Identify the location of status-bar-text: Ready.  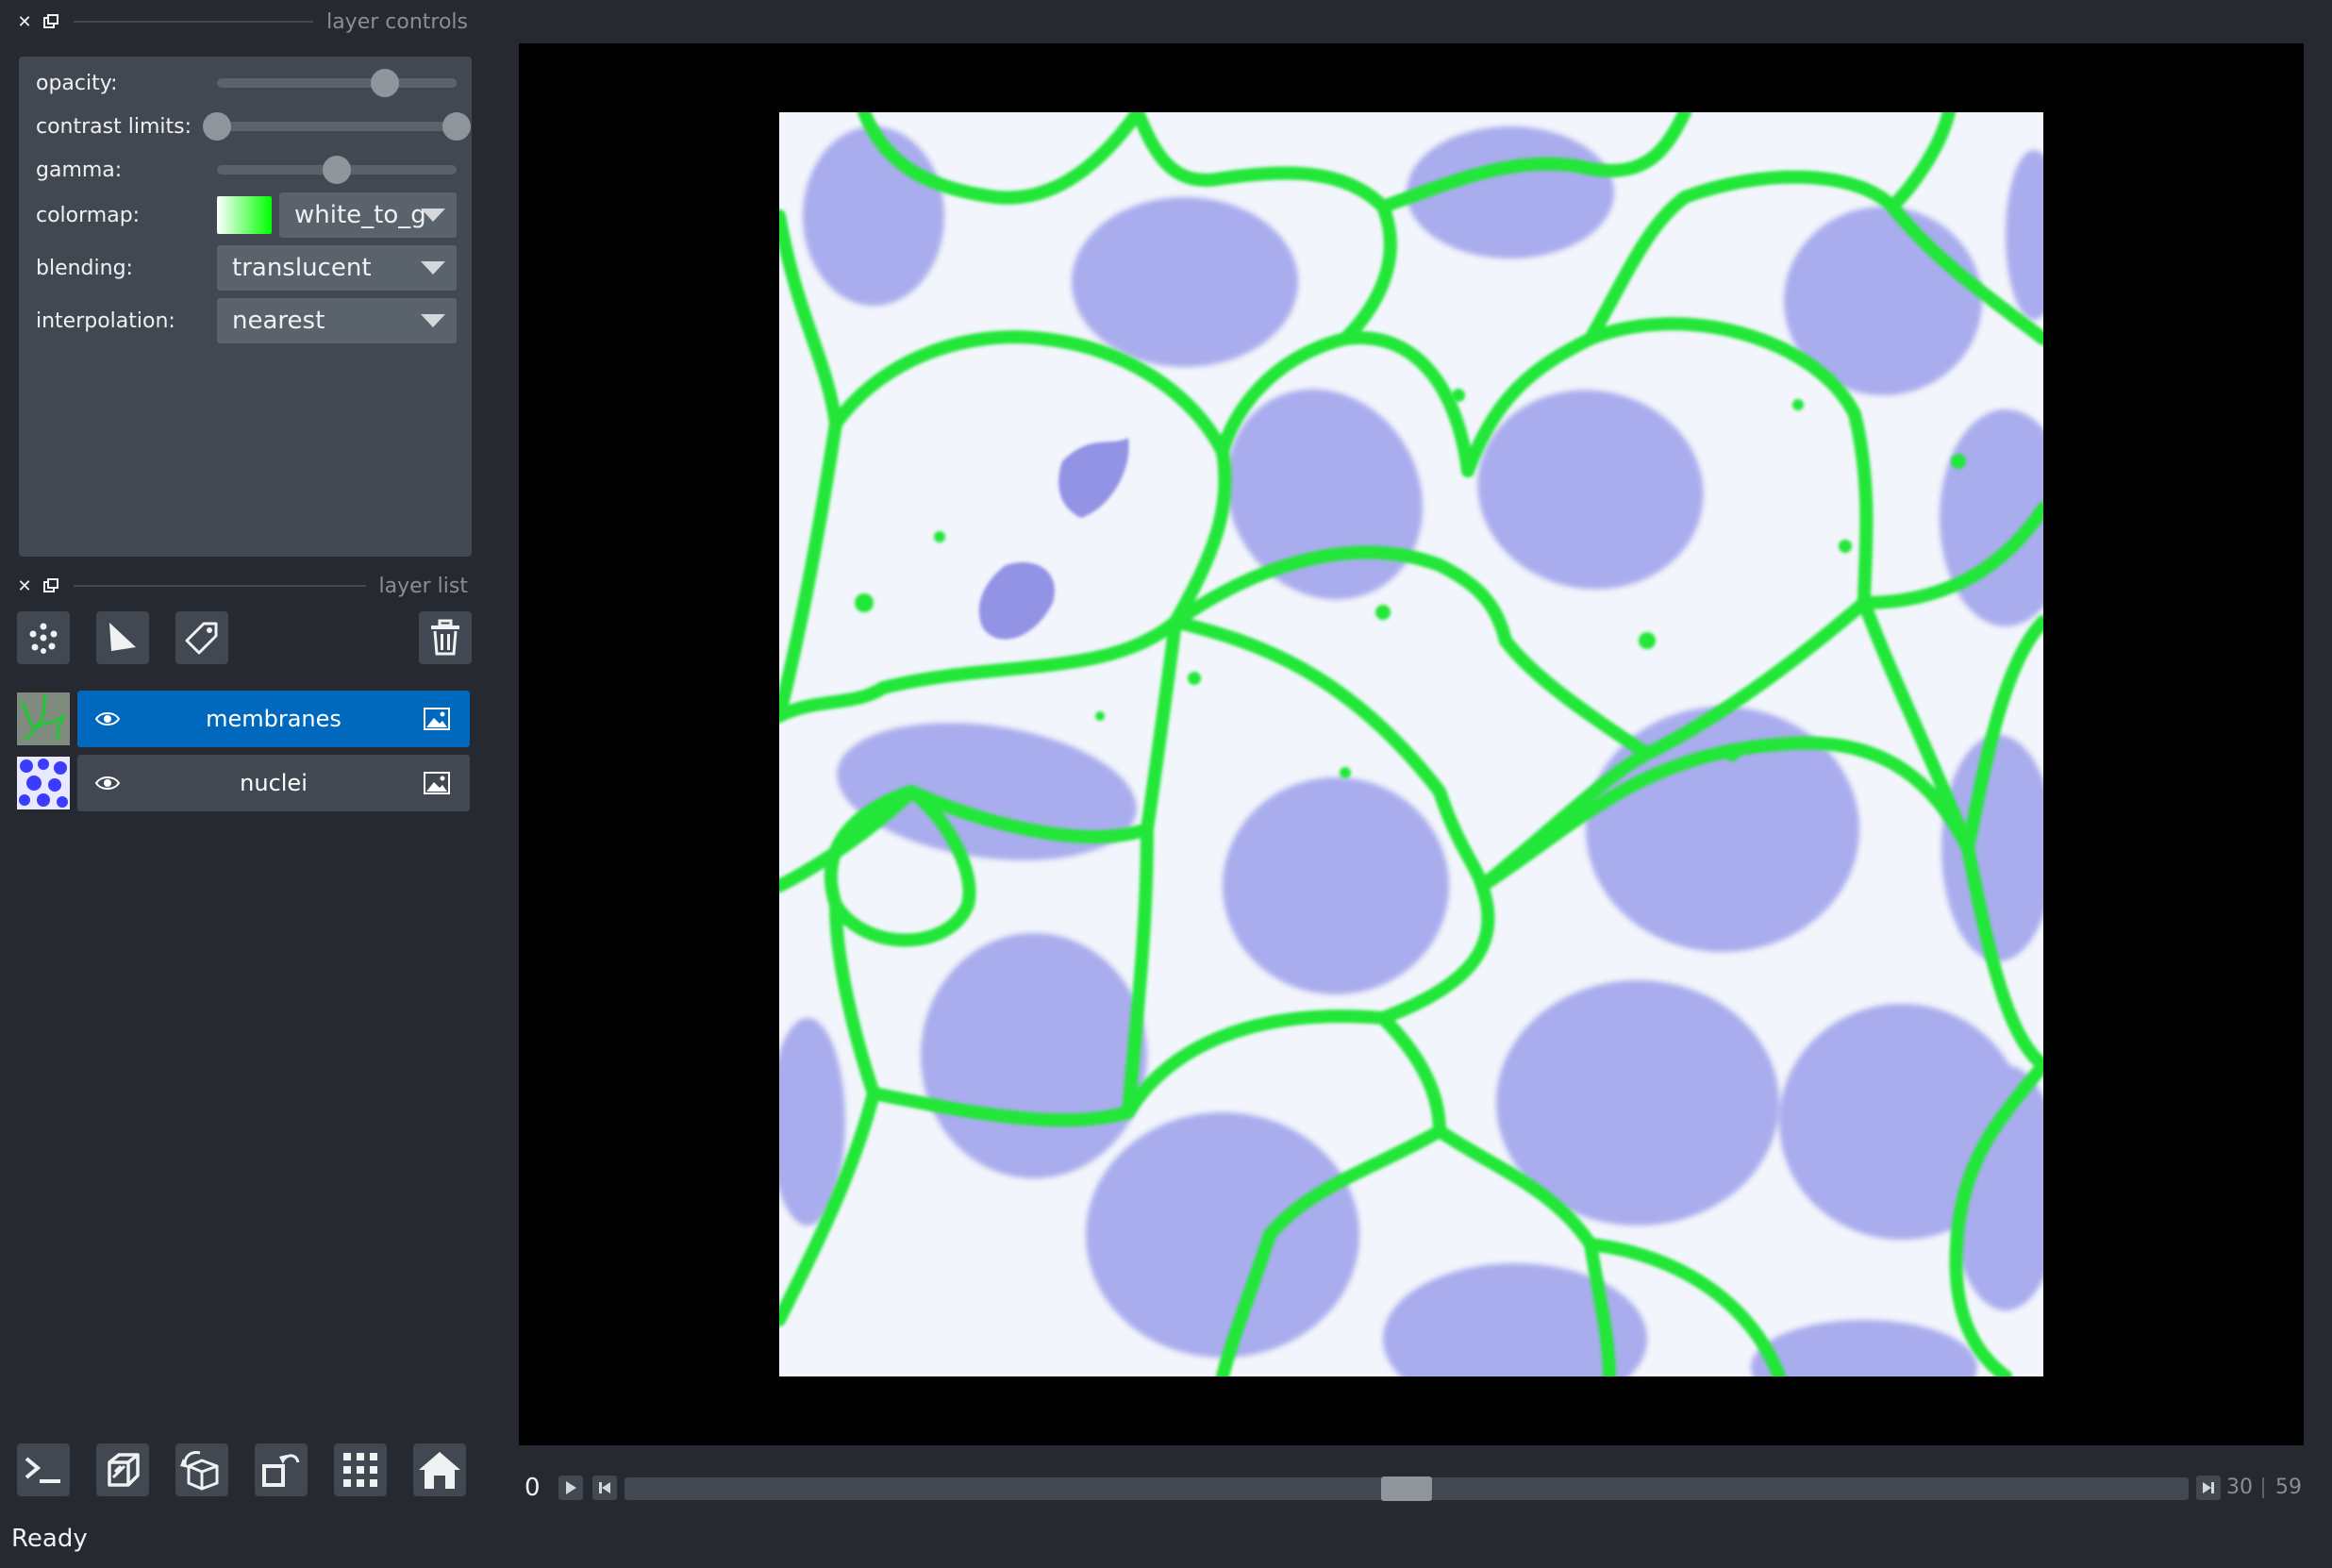
(49, 1539).